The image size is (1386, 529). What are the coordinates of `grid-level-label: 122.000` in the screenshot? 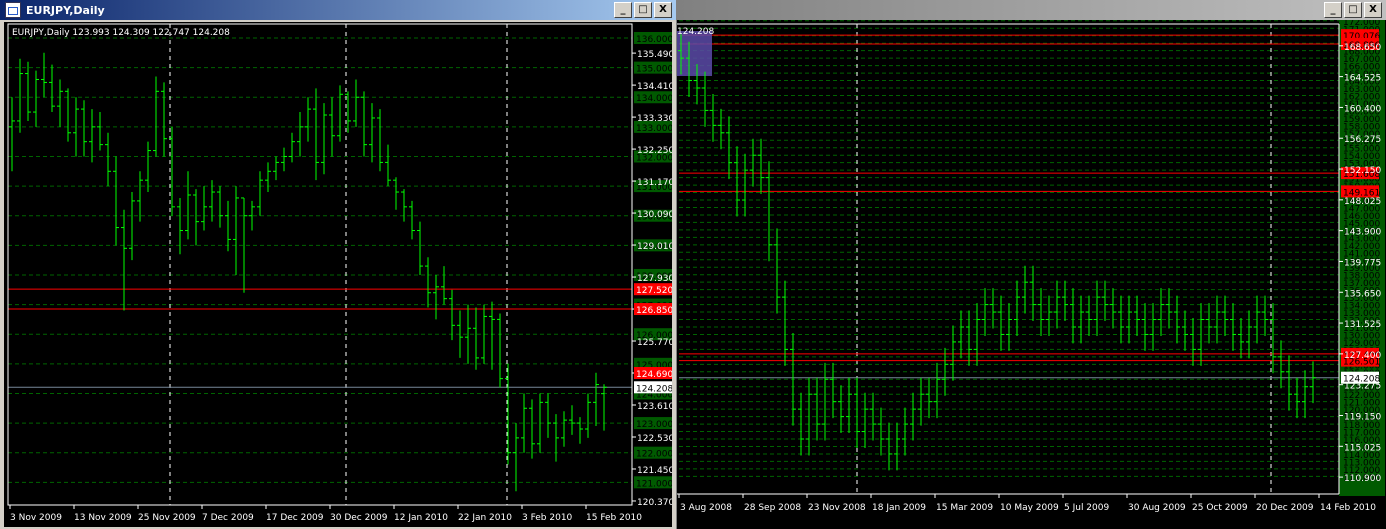 It's located at (654, 455).